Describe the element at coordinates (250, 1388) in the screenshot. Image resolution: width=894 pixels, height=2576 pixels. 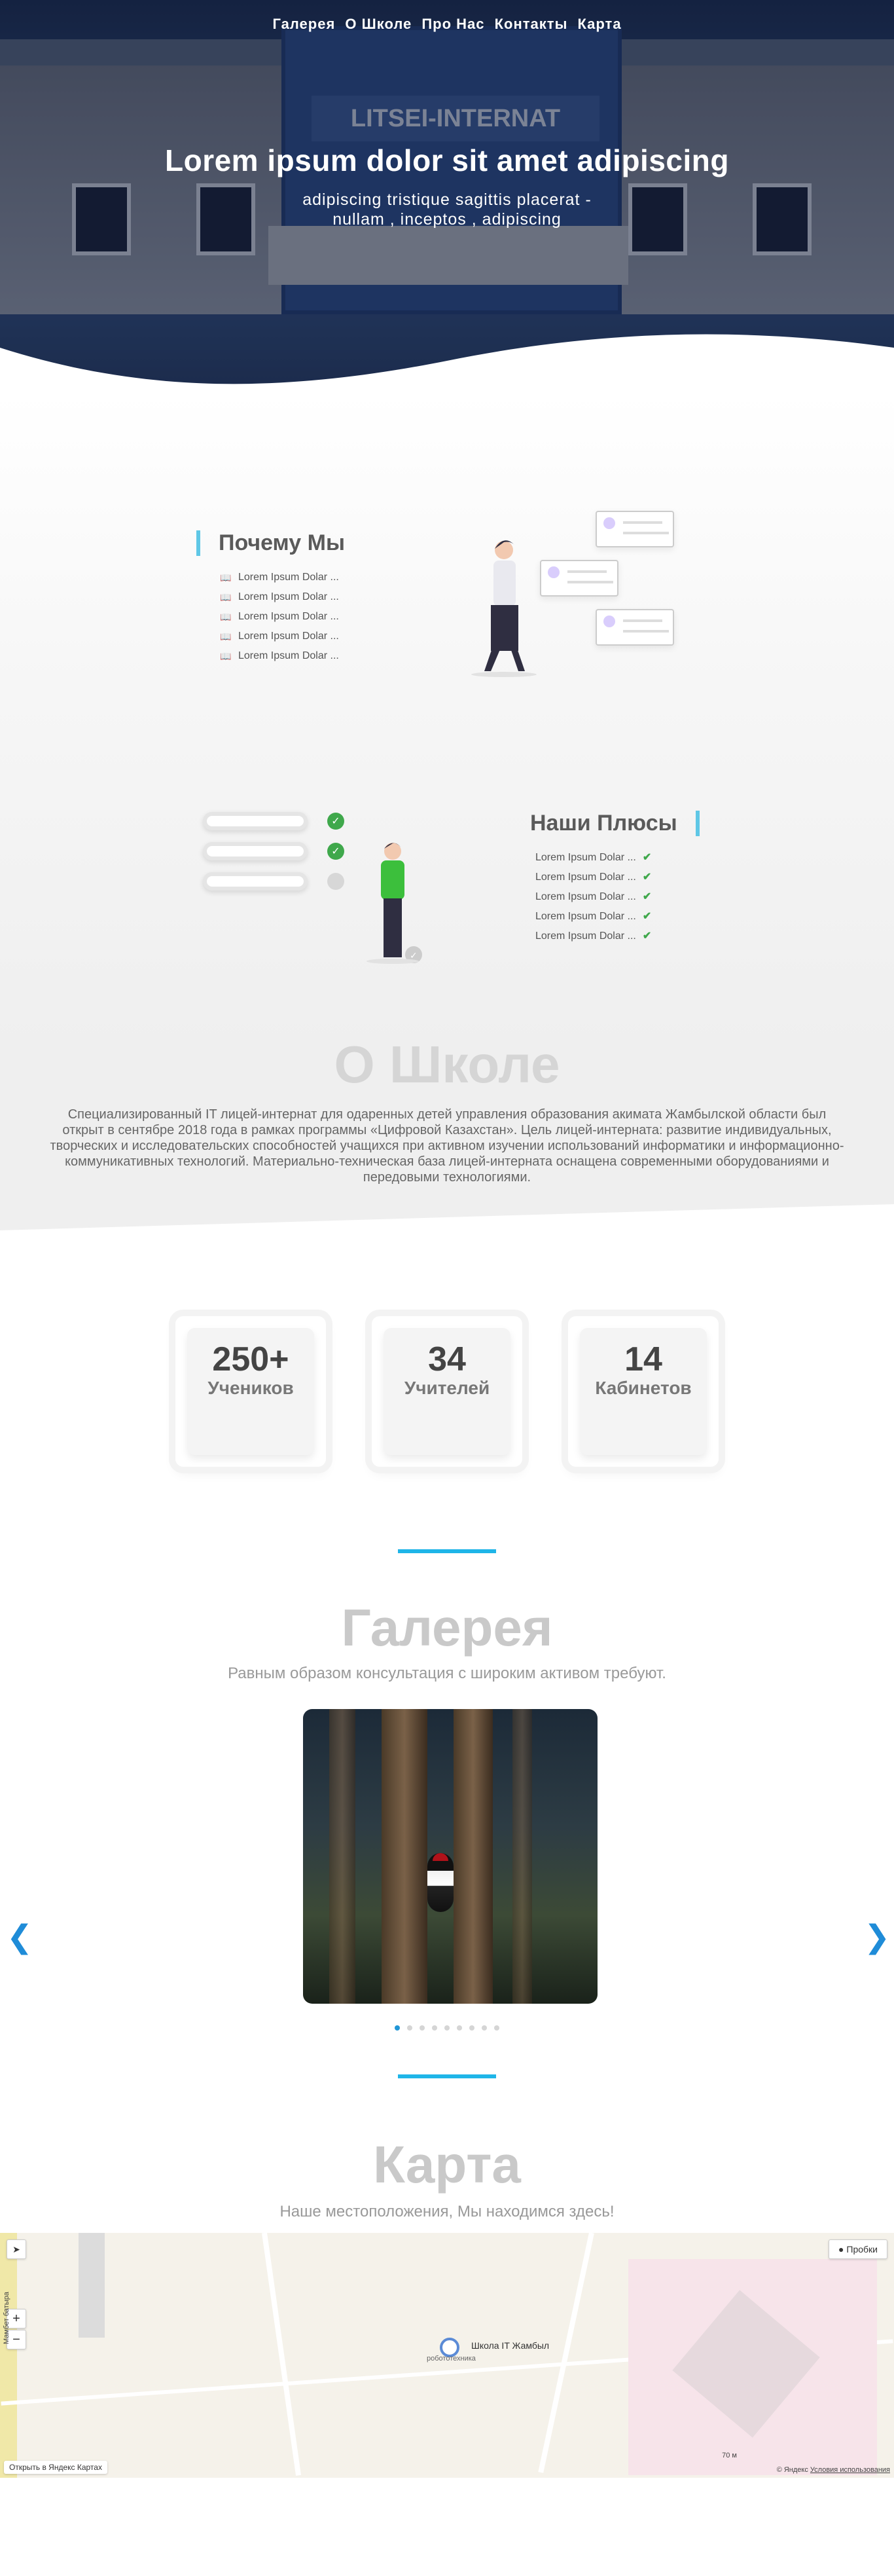
I see `stat-label: Учеников` at that location.